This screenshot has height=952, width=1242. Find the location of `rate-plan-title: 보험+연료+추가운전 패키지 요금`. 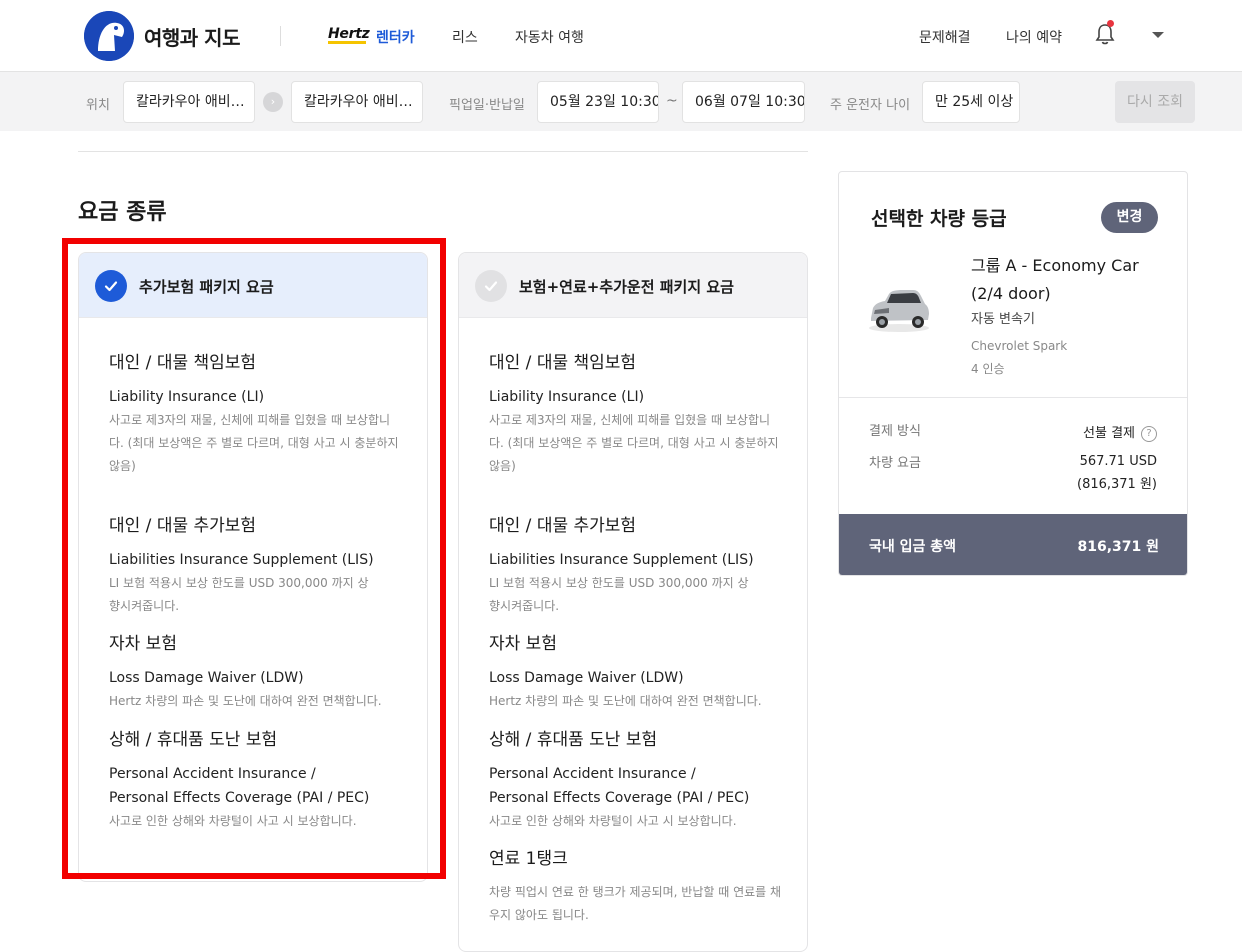

rate-plan-title: 보험+연료+추가운전 패키지 요금 is located at coordinates (626, 287).